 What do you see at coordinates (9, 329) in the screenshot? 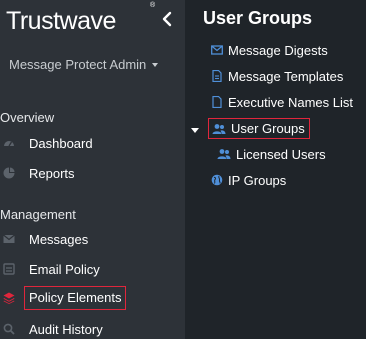
I see `magnifier-icon` at bounding box center [9, 329].